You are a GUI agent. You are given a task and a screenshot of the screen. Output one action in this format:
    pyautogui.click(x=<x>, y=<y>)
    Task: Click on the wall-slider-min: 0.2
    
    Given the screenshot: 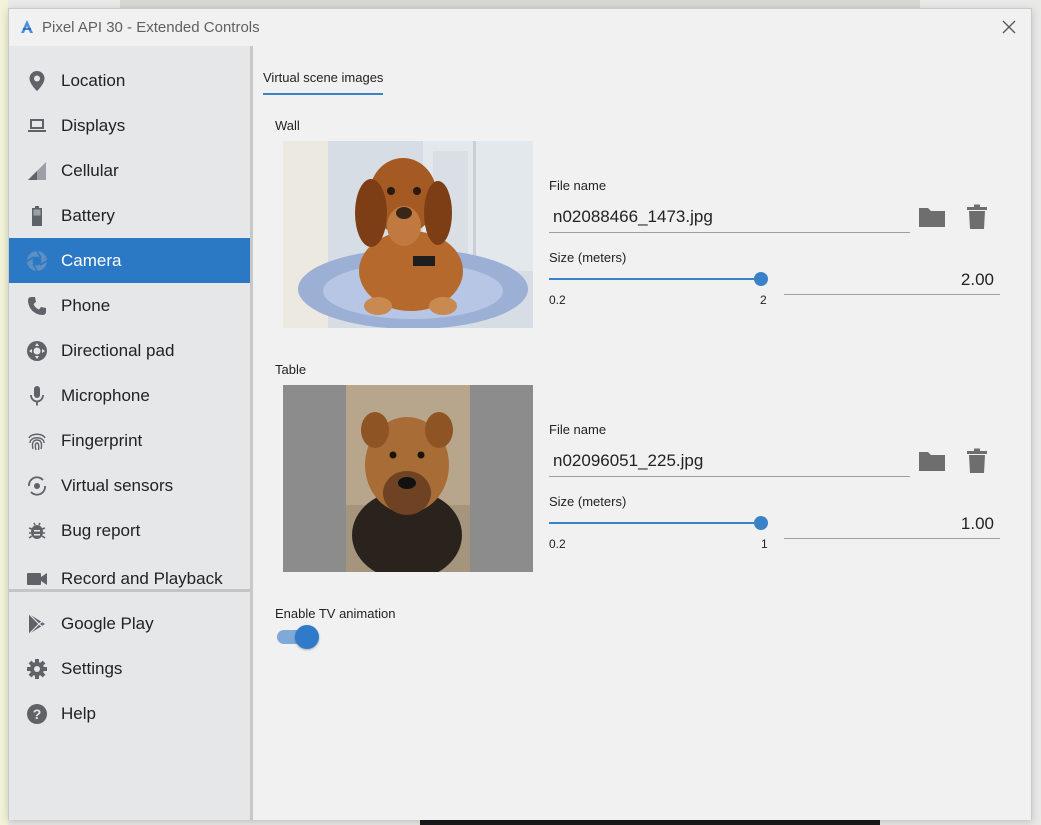 What is the action you would take?
    pyautogui.click(x=557, y=300)
    